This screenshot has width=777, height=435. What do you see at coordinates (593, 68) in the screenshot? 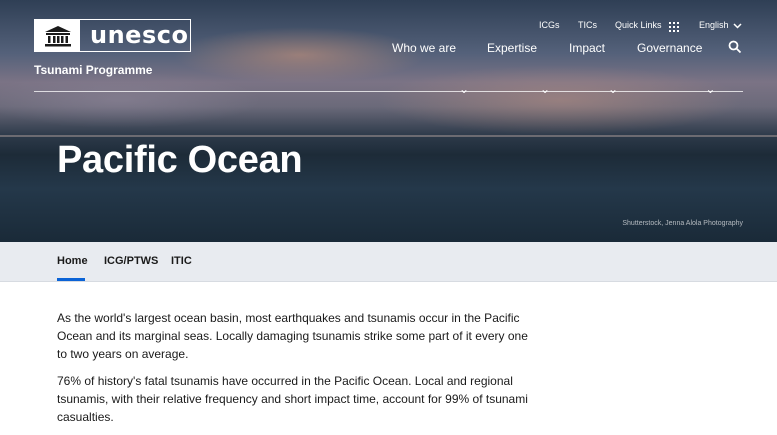
I see `nav-impact: Impact ⌄` at bounding box center [593, 68].